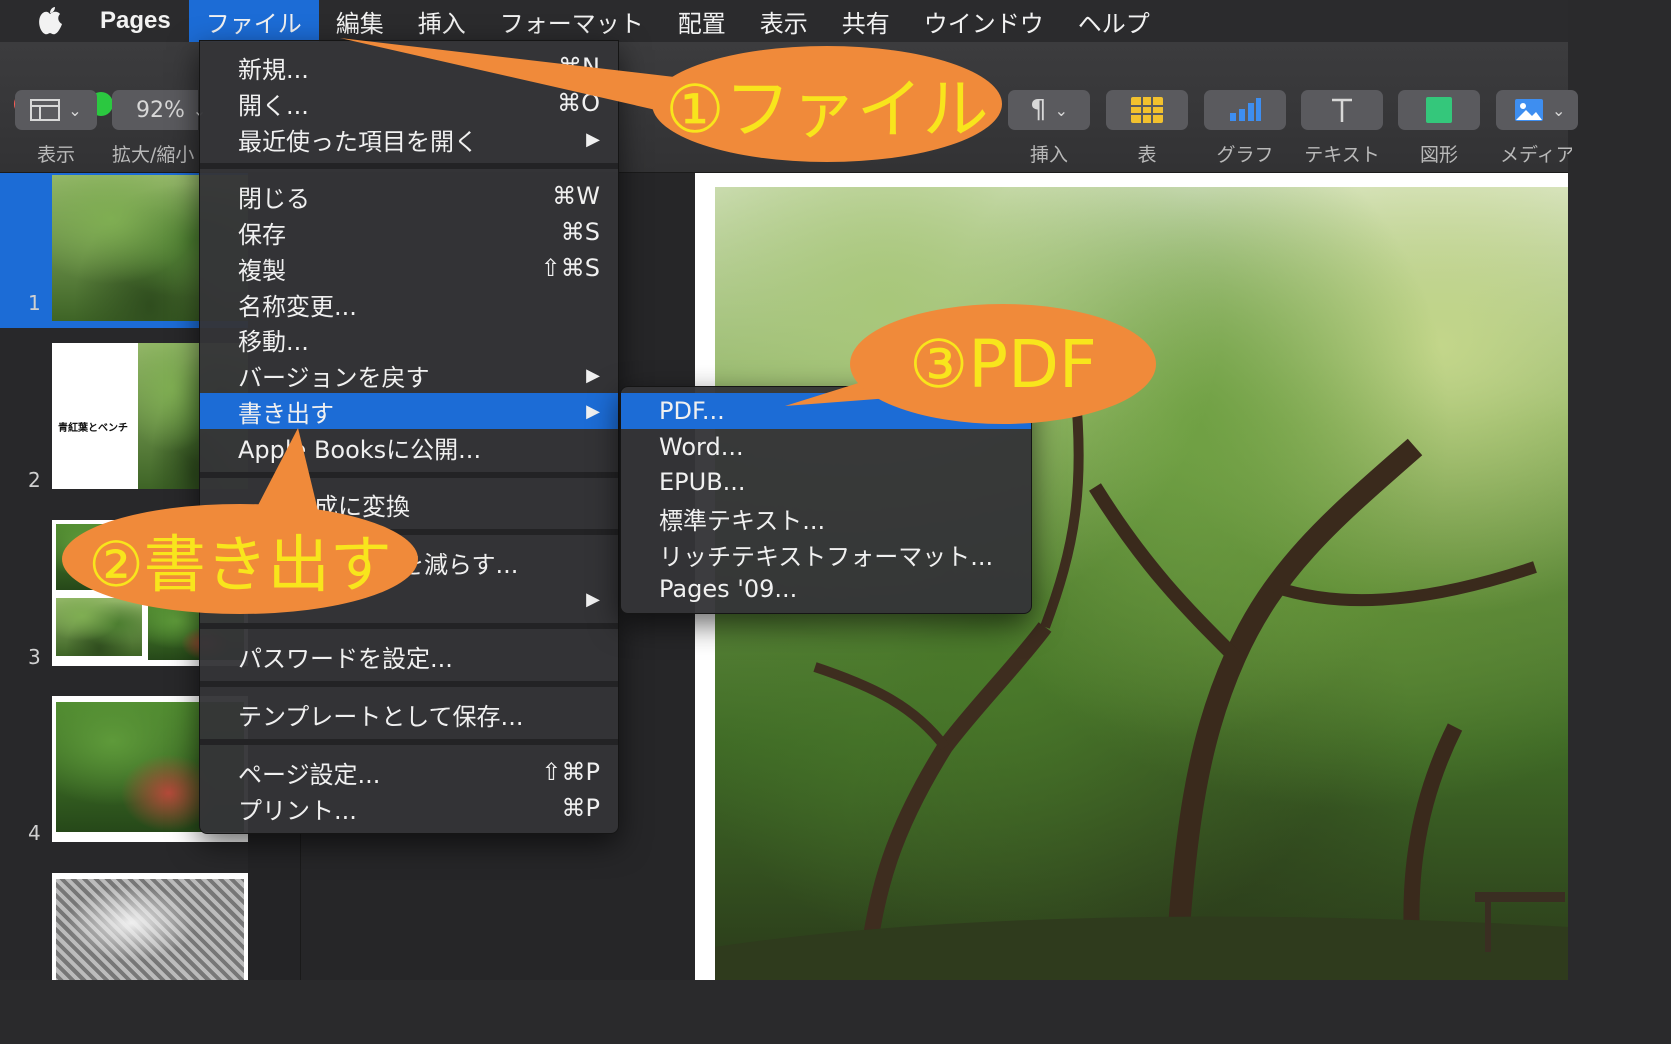  Describe the element at coordinates (827, 104) in the screenshot. I see `callout-step1: ①ファイル` at that location.